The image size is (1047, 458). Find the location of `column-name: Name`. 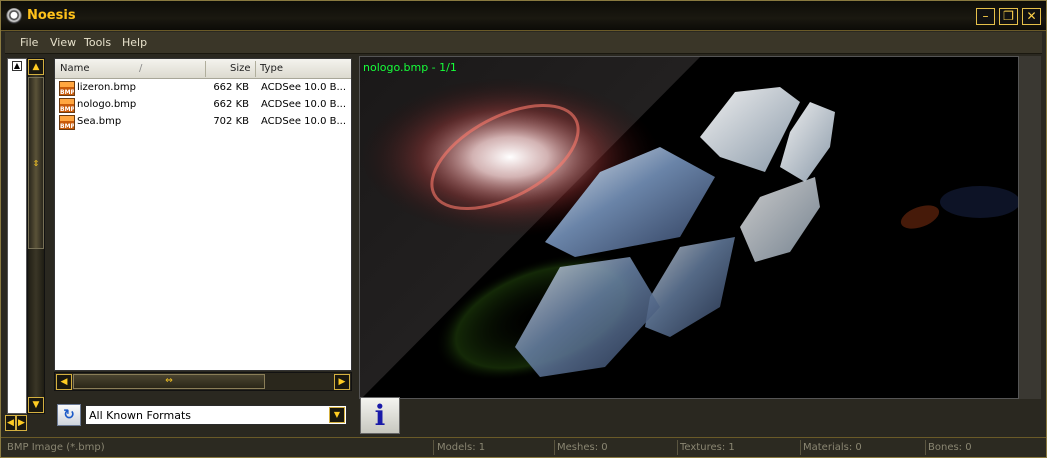

column-name: Name is located at coordinates (75, 68).